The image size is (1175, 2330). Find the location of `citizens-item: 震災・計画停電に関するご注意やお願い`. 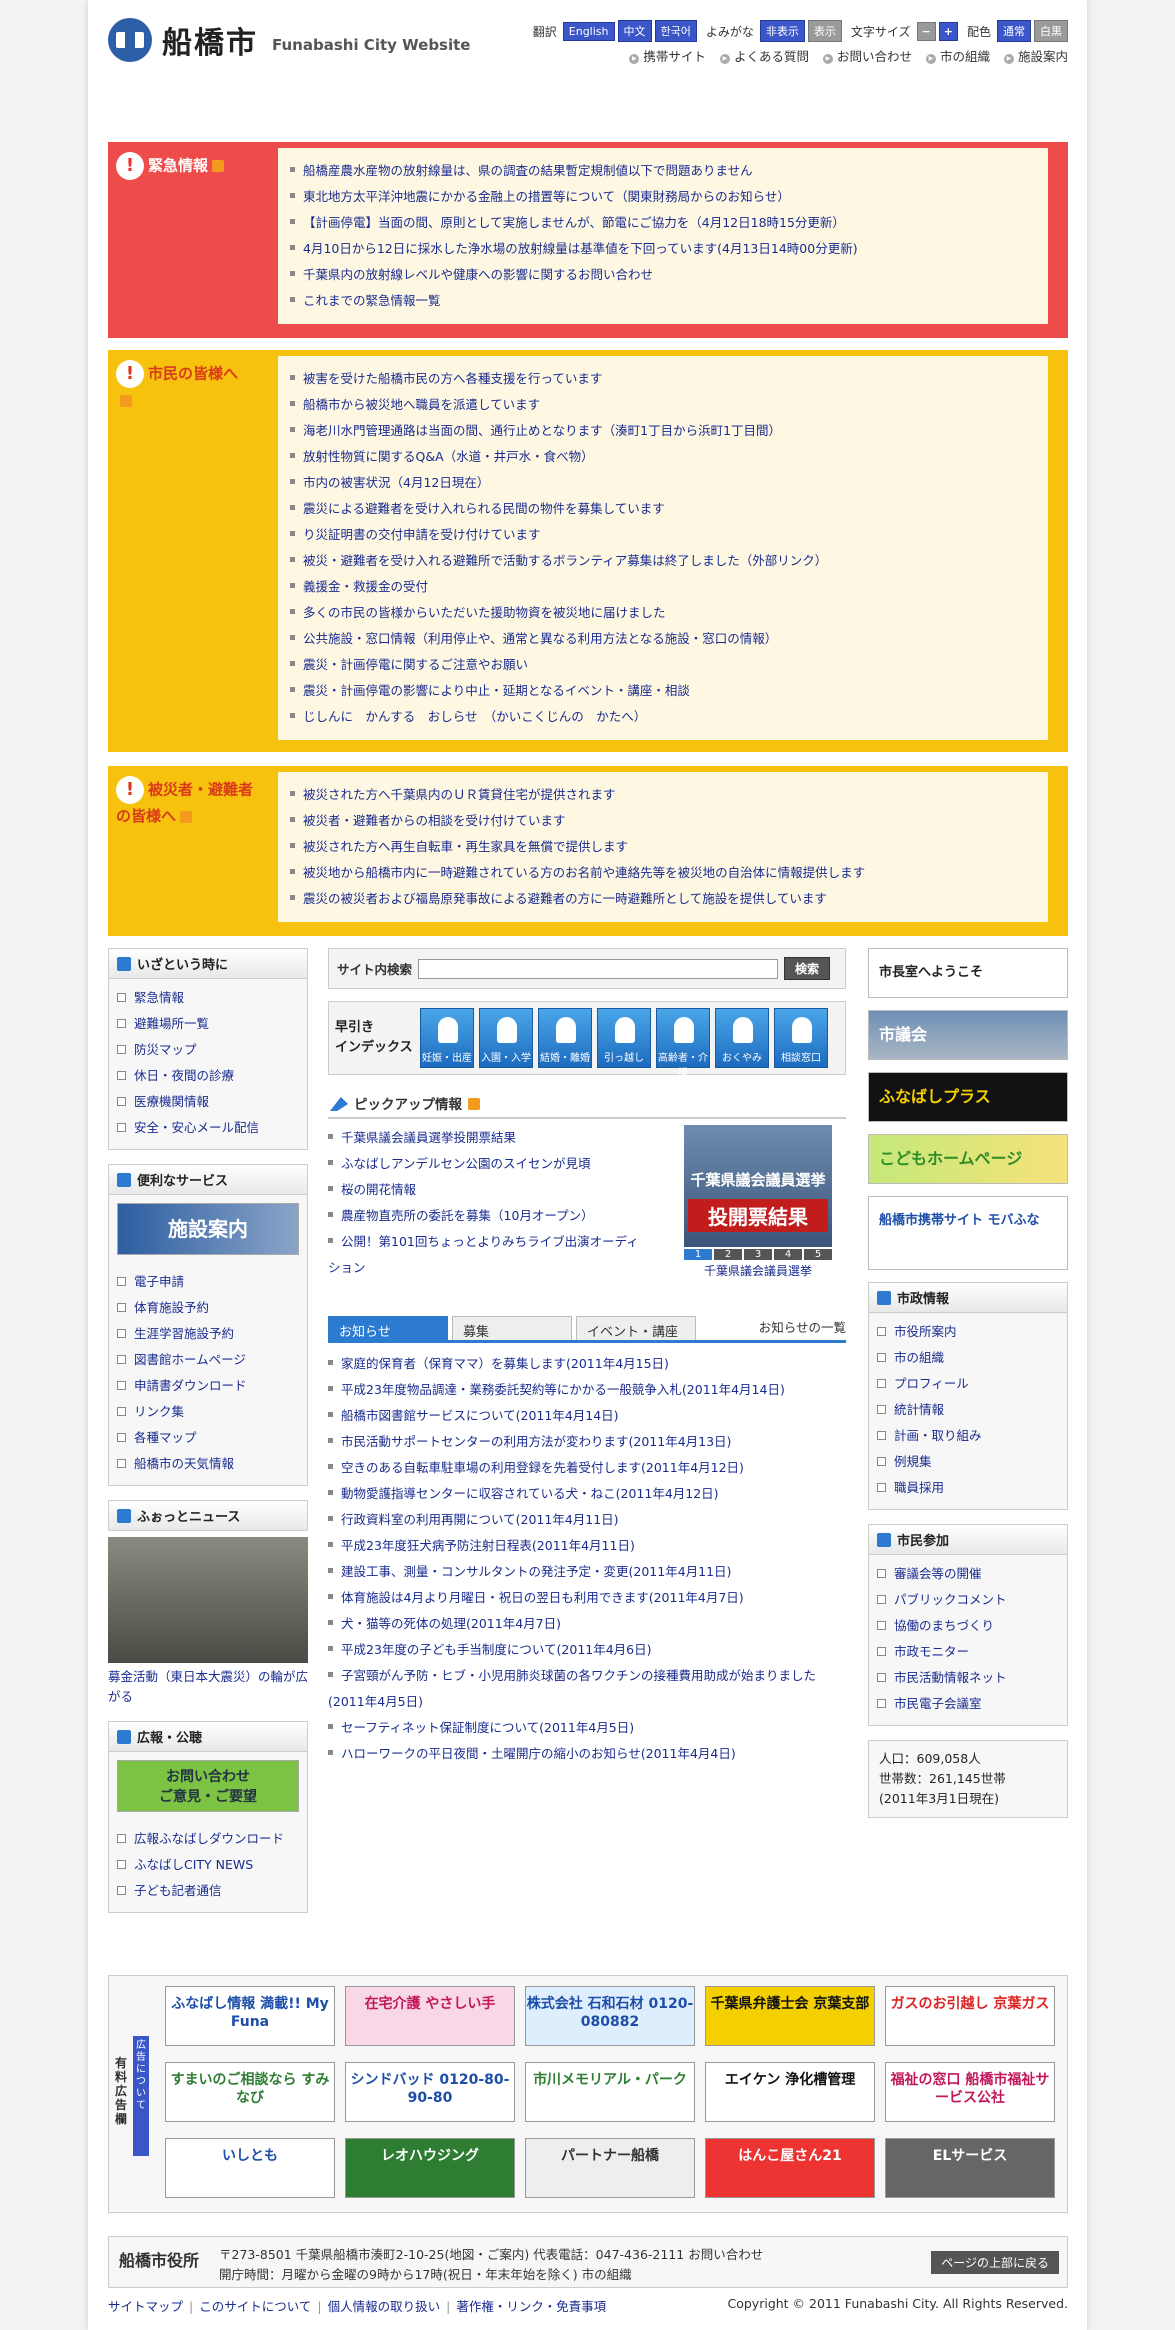

citizens-item: 震災・計画停電に関するご注意やお願い is located at coordinates (663, 665).